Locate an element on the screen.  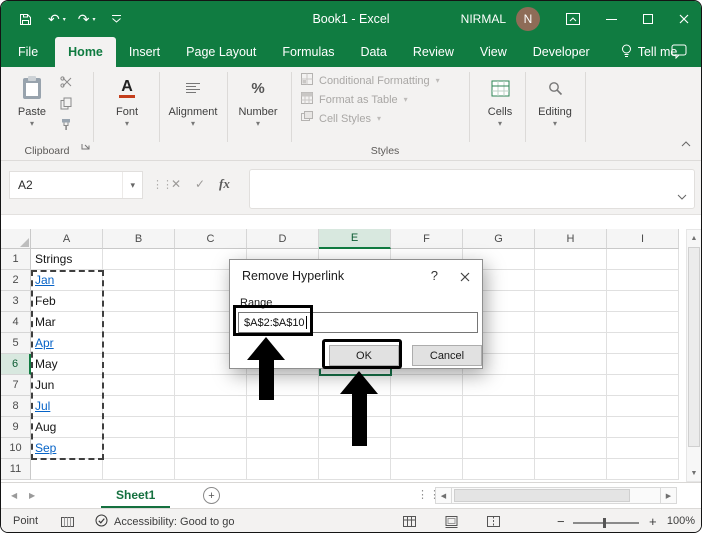
format-painter-icon is located at coordinates (66, 124).